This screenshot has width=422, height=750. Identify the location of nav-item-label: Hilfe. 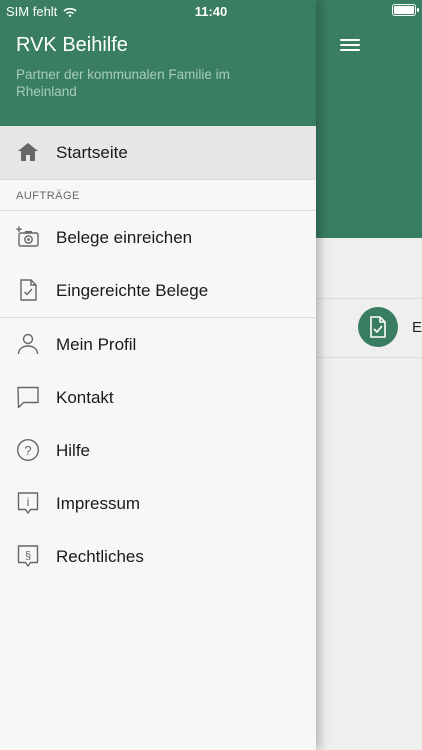
(73, 450).